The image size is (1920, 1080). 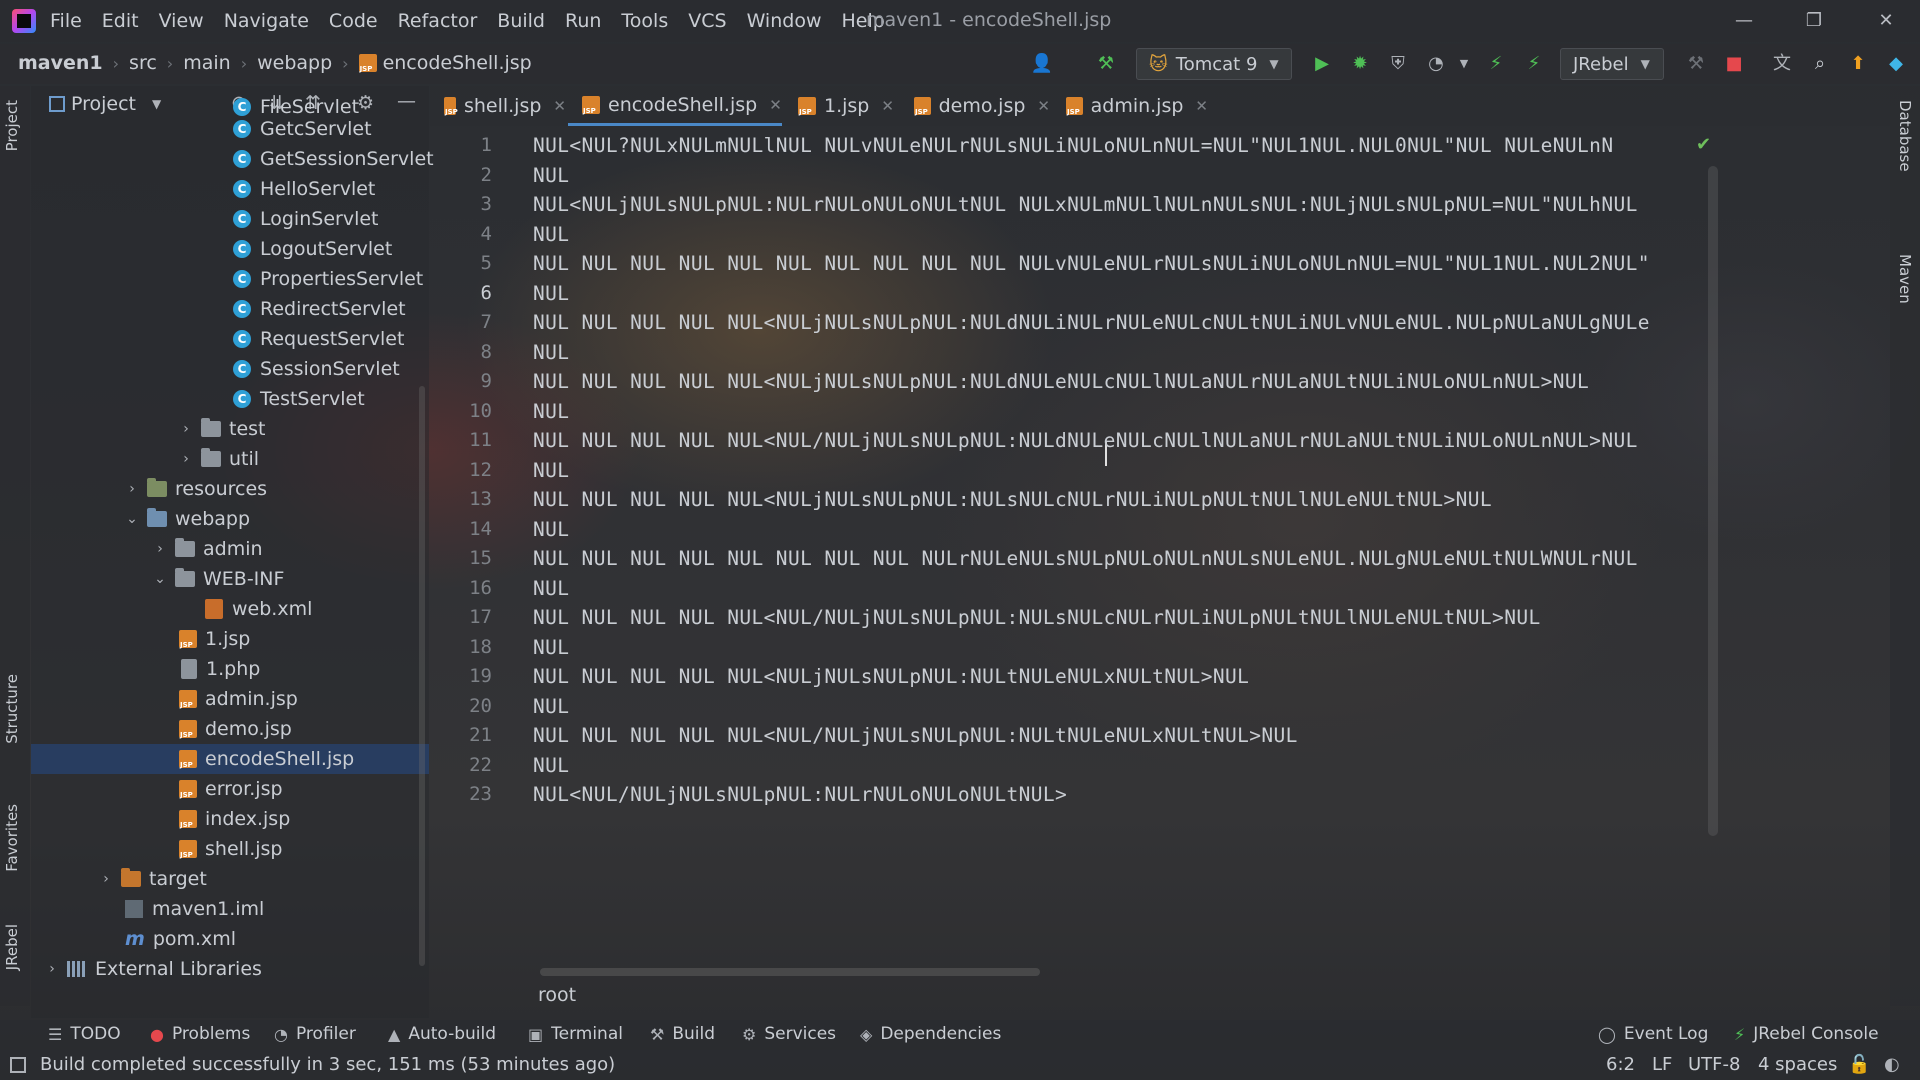 I want to click on line-number: 3, so click(x=461, y=204).